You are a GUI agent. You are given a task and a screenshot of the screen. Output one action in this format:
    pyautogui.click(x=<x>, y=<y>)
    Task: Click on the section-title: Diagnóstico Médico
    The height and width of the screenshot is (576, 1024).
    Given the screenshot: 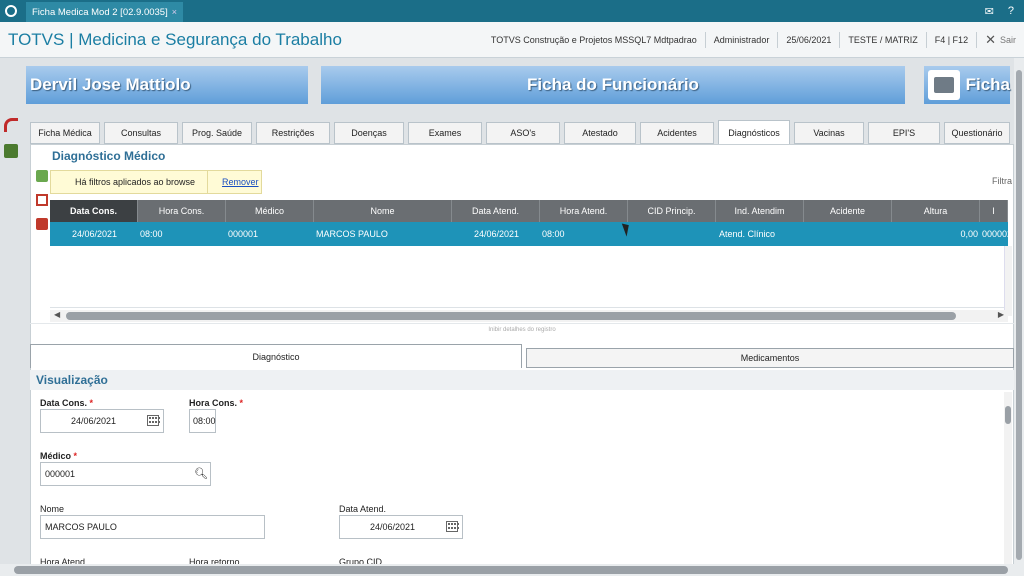 What is the action you would take?
    pyautogui.click(x=109, y=156)
    